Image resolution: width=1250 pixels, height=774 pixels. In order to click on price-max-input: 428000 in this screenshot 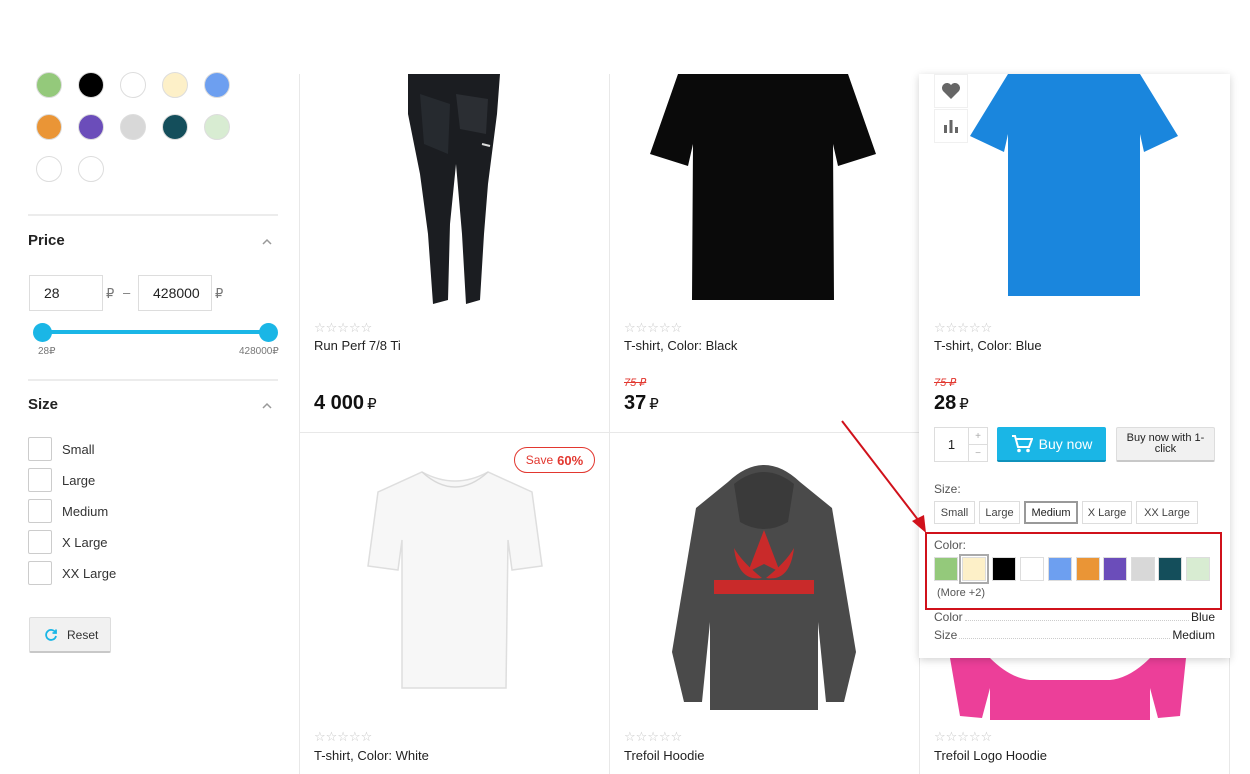, I will do `click(175, 293)`.